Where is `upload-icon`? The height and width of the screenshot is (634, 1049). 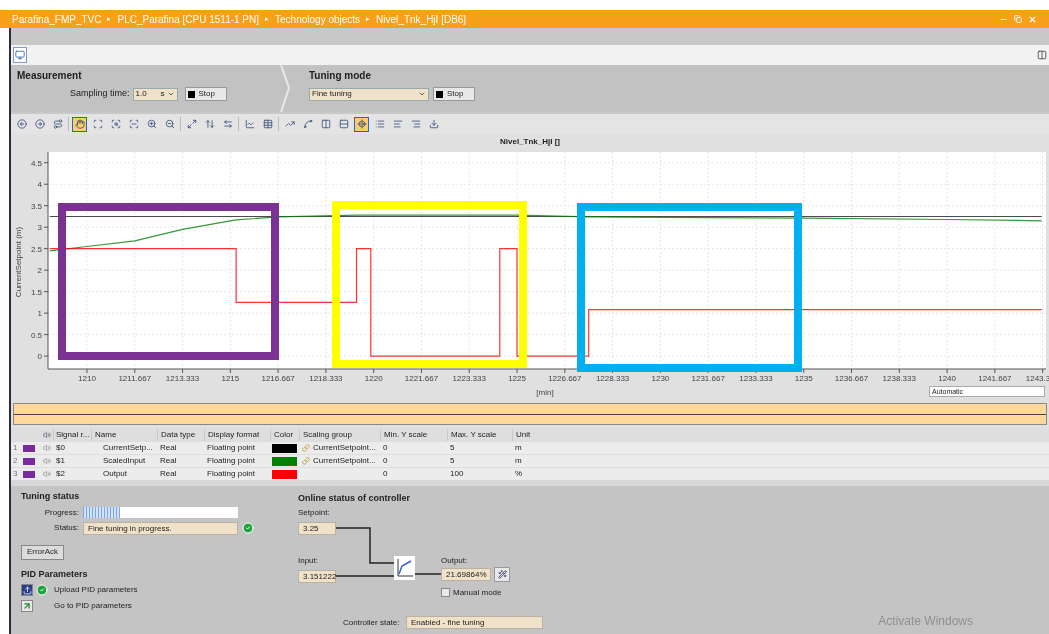
upload-icon is located at coordinates (27, 590).